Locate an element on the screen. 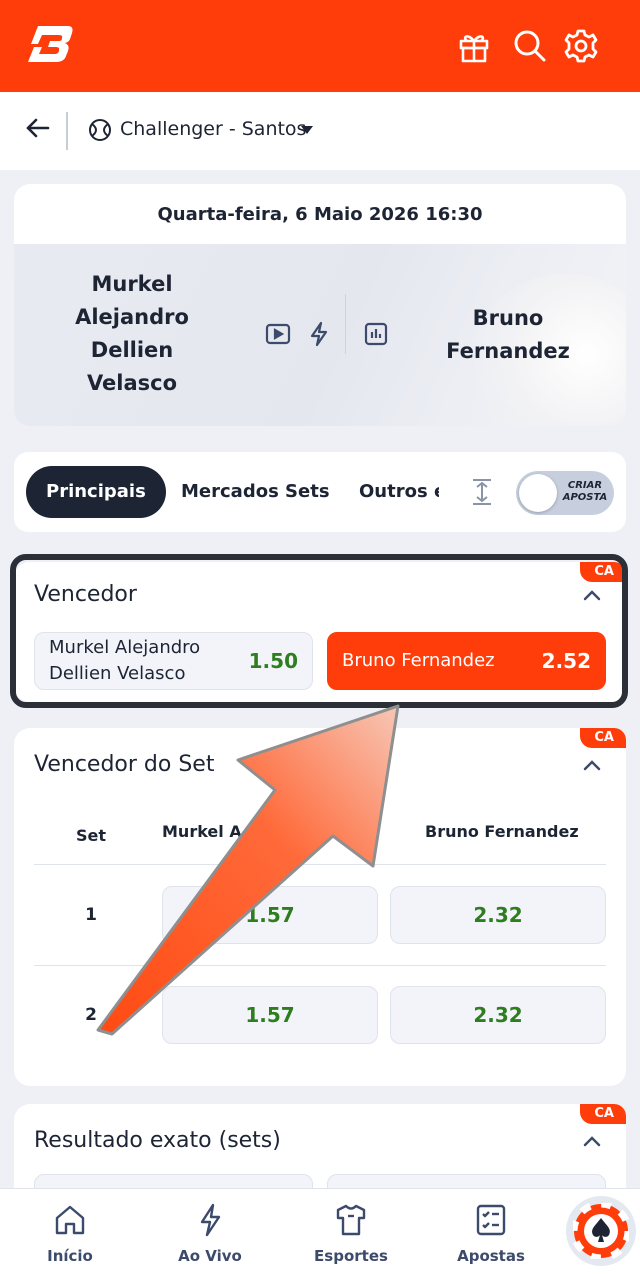 The width and height of the screenshot is (640, 1280). match-icons-divider is located at coordinates (345, 324).